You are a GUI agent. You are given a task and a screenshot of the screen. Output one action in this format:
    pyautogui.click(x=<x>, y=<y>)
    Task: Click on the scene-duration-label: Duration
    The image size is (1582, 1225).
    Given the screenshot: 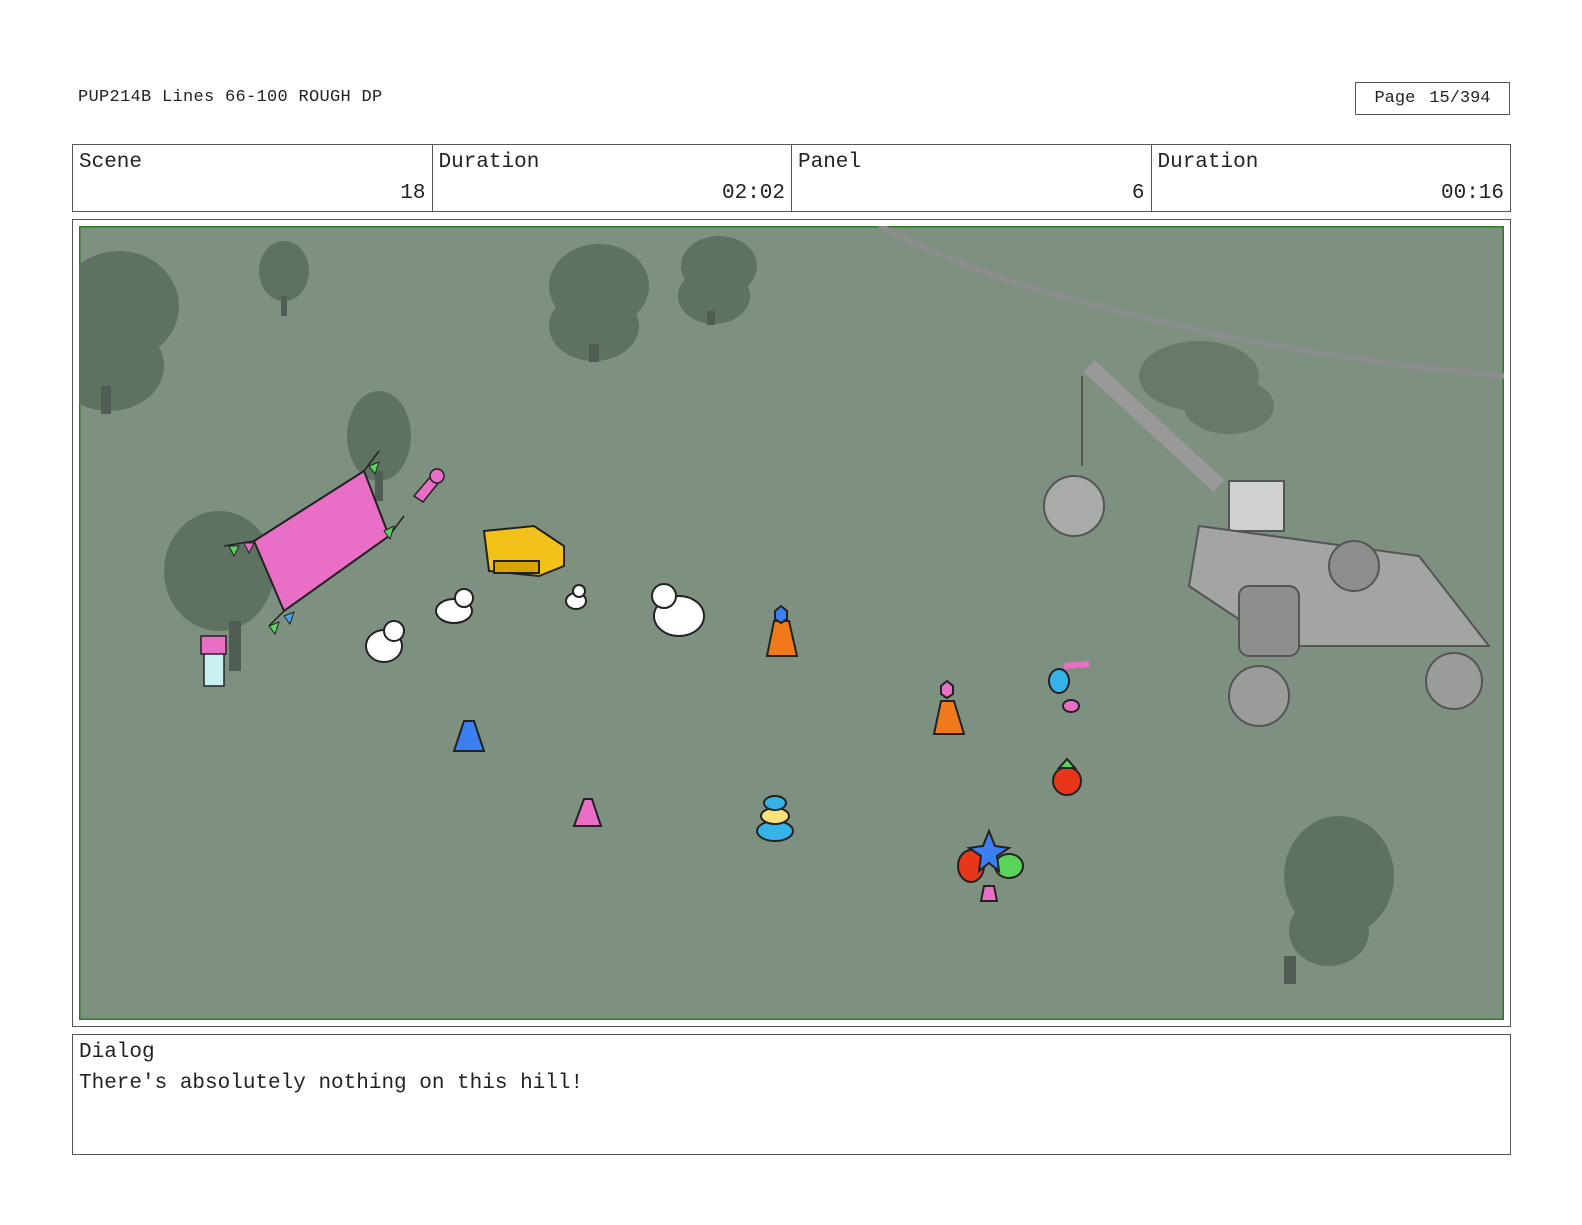 What is the action you would take?
    pyautogui.click(x=489, y=162)
    